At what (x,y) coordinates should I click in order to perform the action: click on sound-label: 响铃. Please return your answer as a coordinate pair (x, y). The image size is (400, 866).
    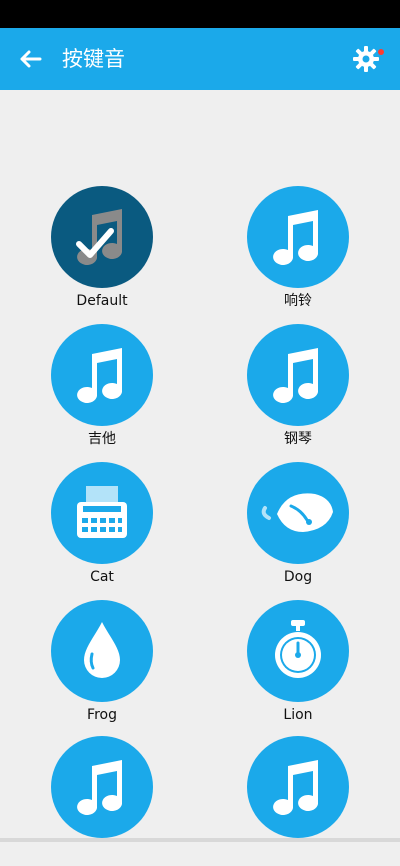
    Looking at the image, I should click on (298, 301).